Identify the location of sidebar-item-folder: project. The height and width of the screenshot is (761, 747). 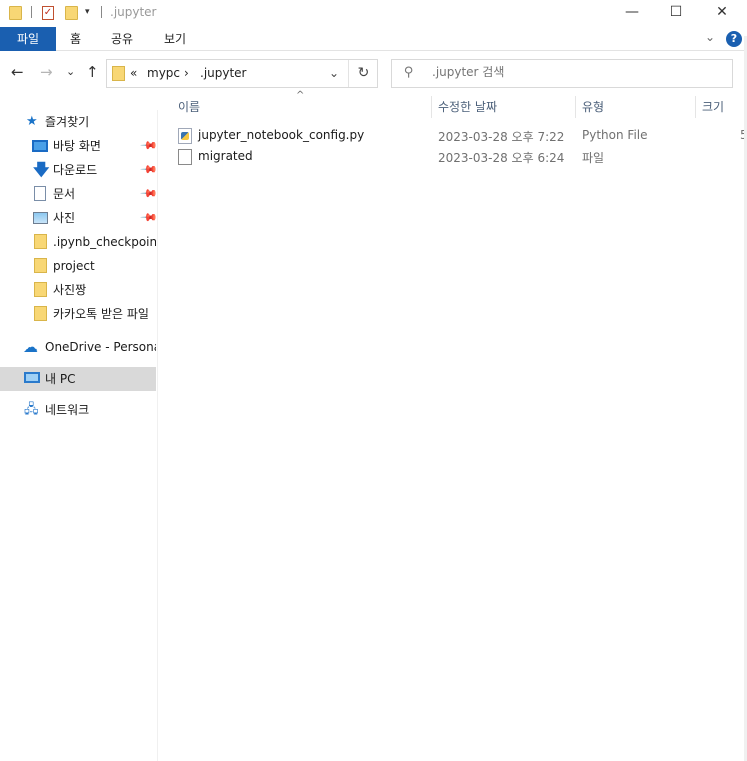
(78, 266).